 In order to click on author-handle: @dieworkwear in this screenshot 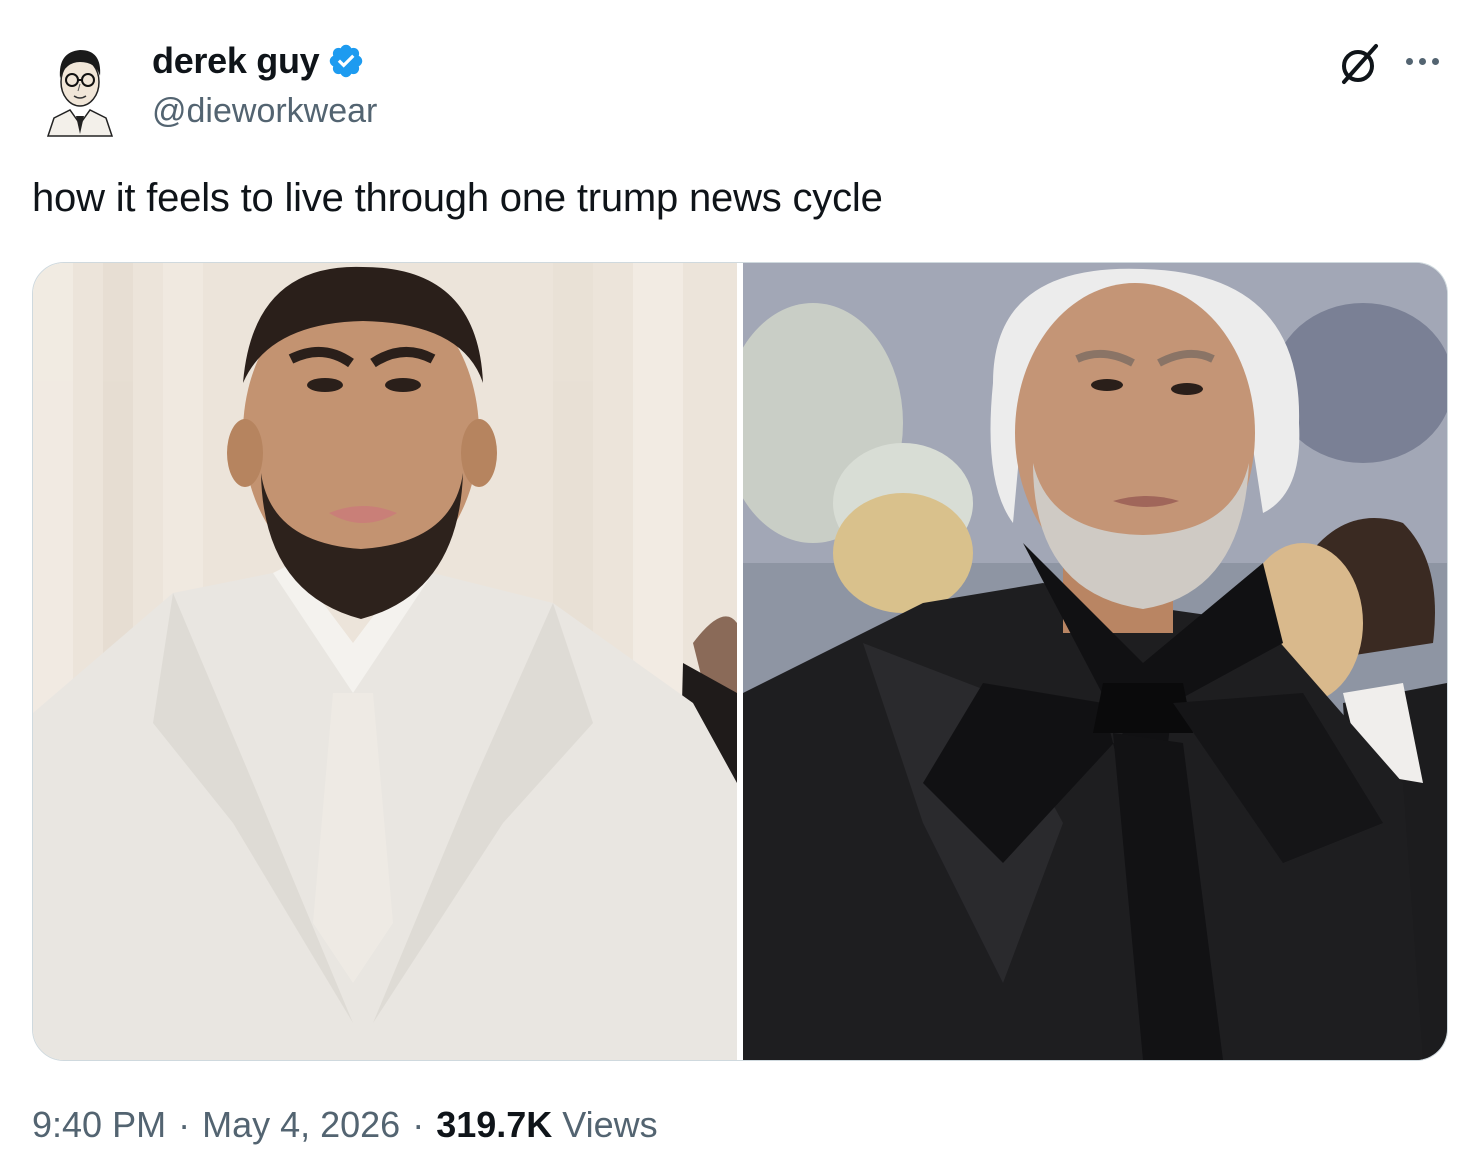, I will do `click(264, 111)`.